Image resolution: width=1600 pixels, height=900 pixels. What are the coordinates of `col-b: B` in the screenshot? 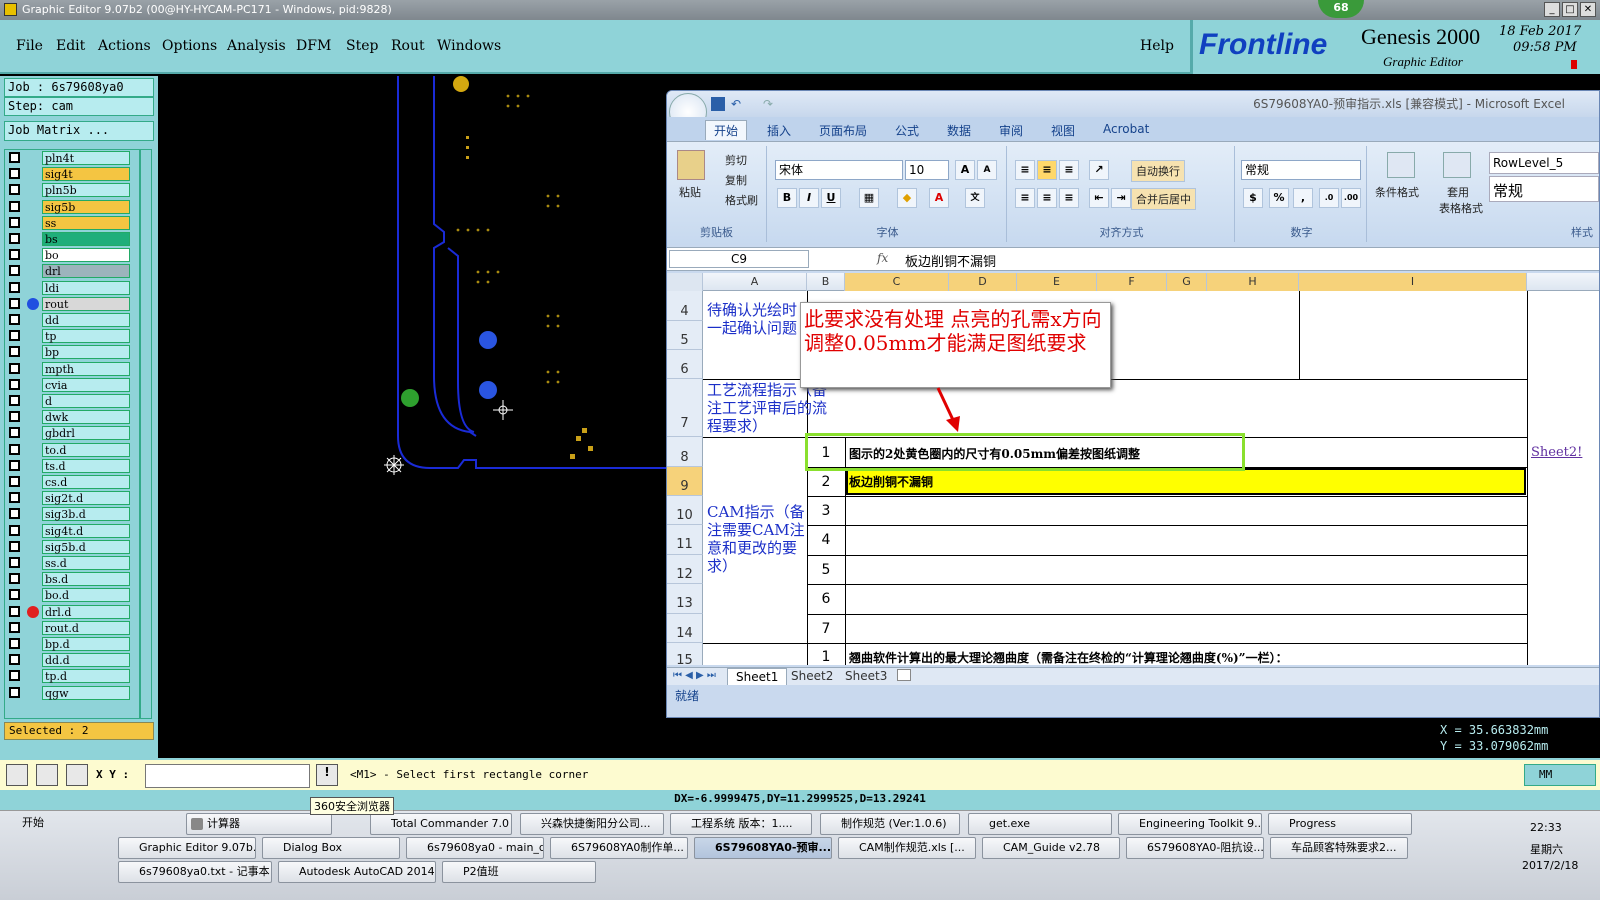 It's located at (826, 282).